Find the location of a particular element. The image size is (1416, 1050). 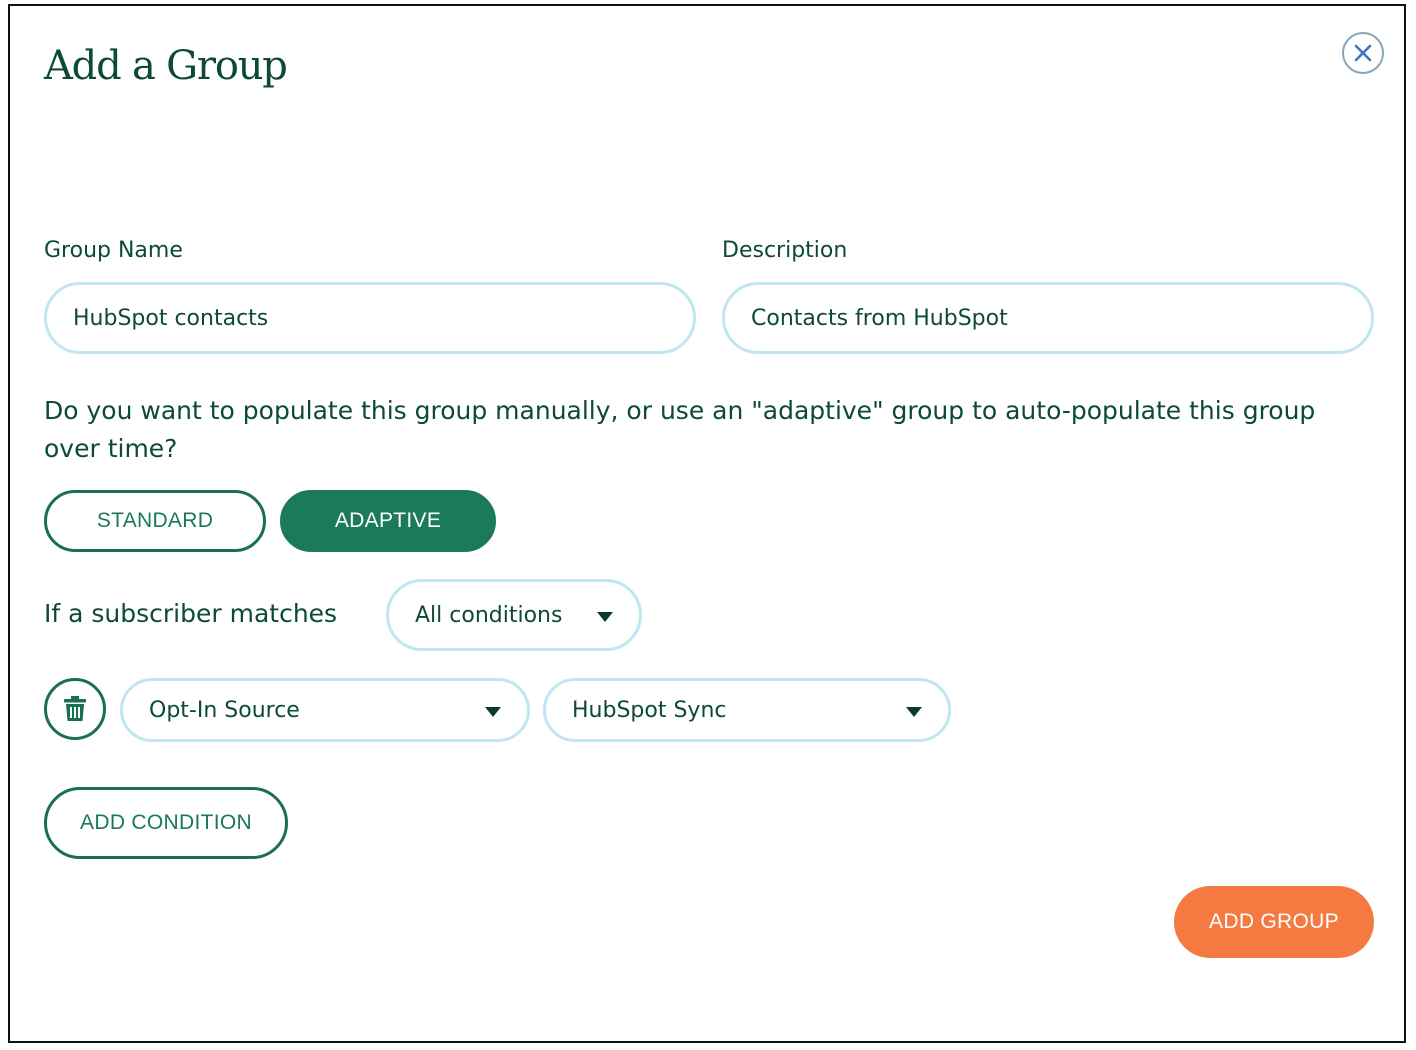

close-button is located at coordinates (1363, 53).